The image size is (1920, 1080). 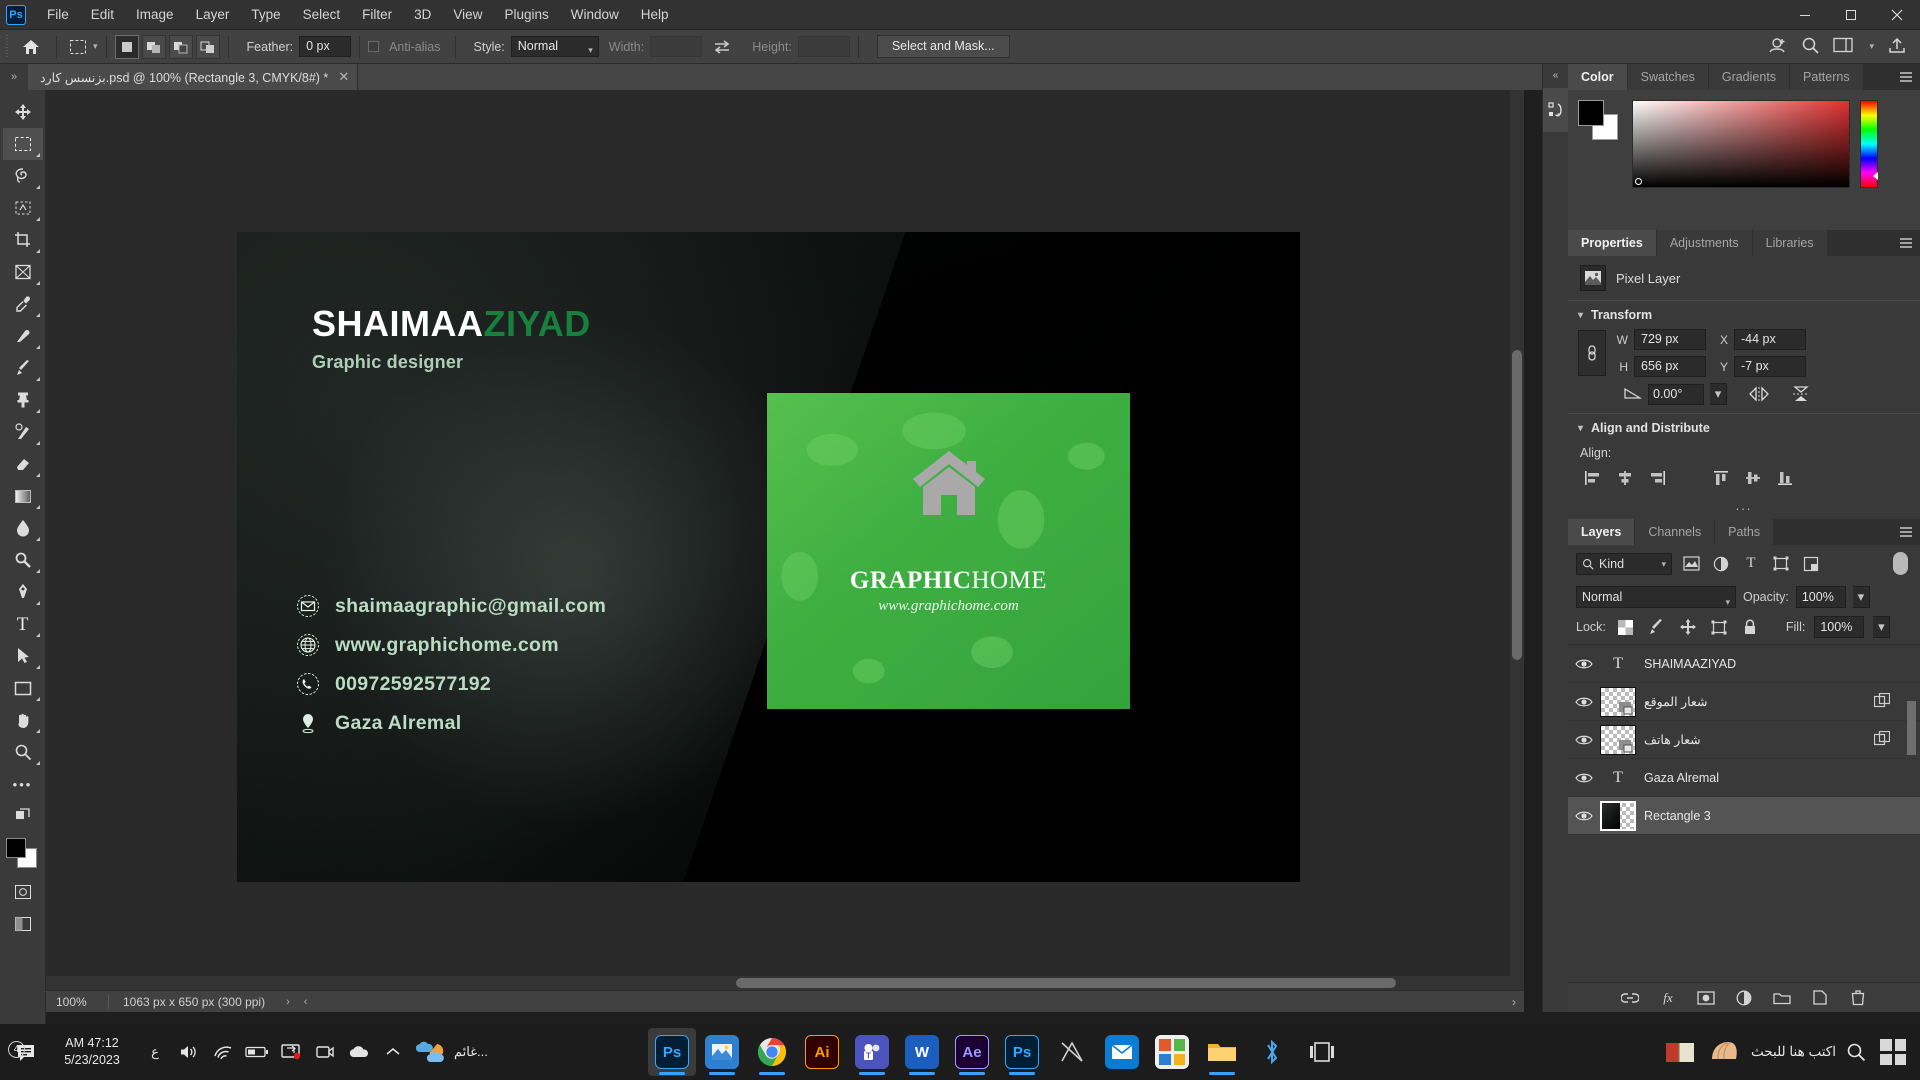 What do you see at coordinates (1706, 998) in the screenshot?
I see `layer-mask-icon` at bounding box center [1706, 998].